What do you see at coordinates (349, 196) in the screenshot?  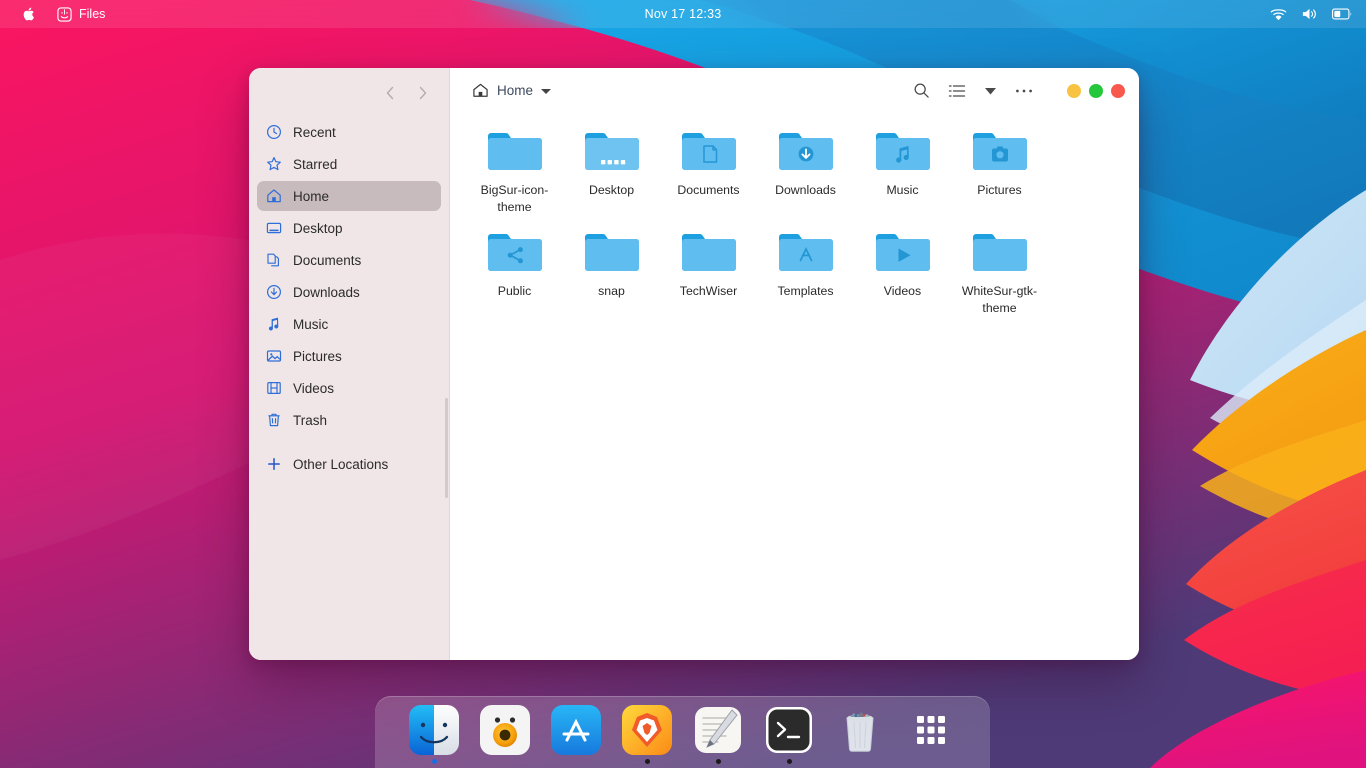 I see `sidebar-item-home: Home` at bounding box center [349, 196].